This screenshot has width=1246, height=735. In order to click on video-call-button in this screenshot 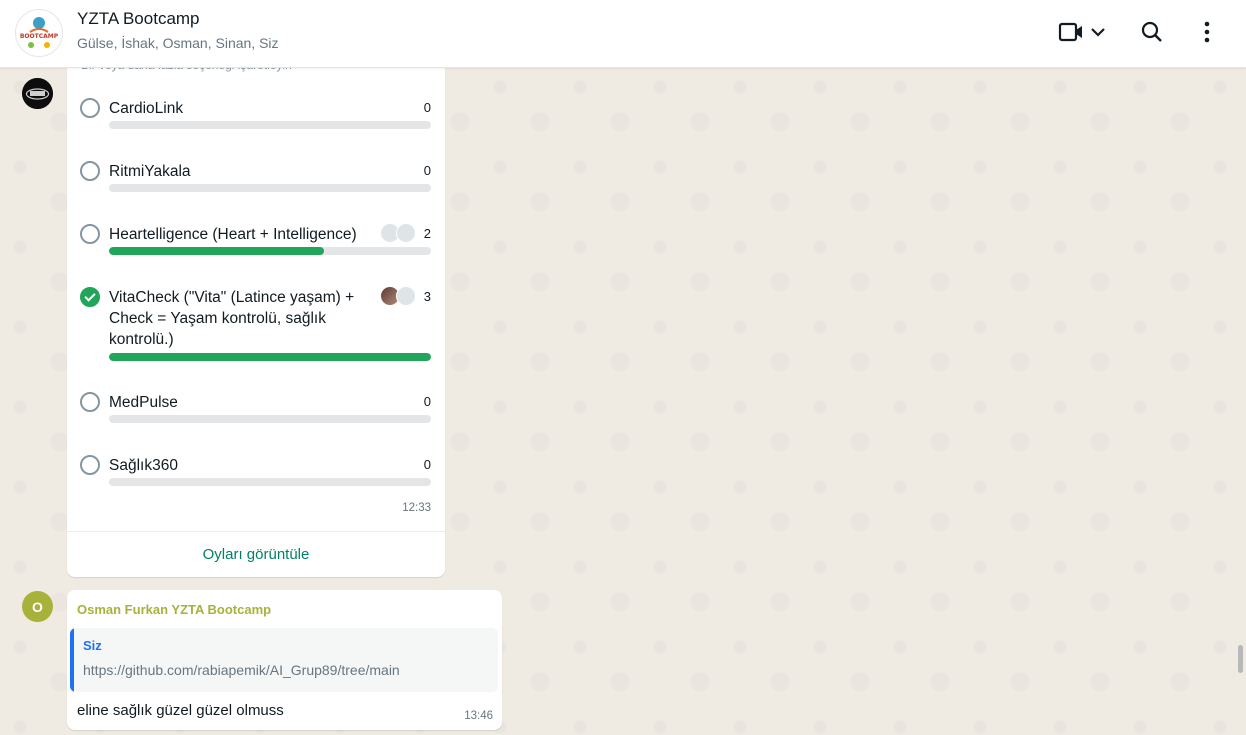, I will do `click(1083, 32)`.